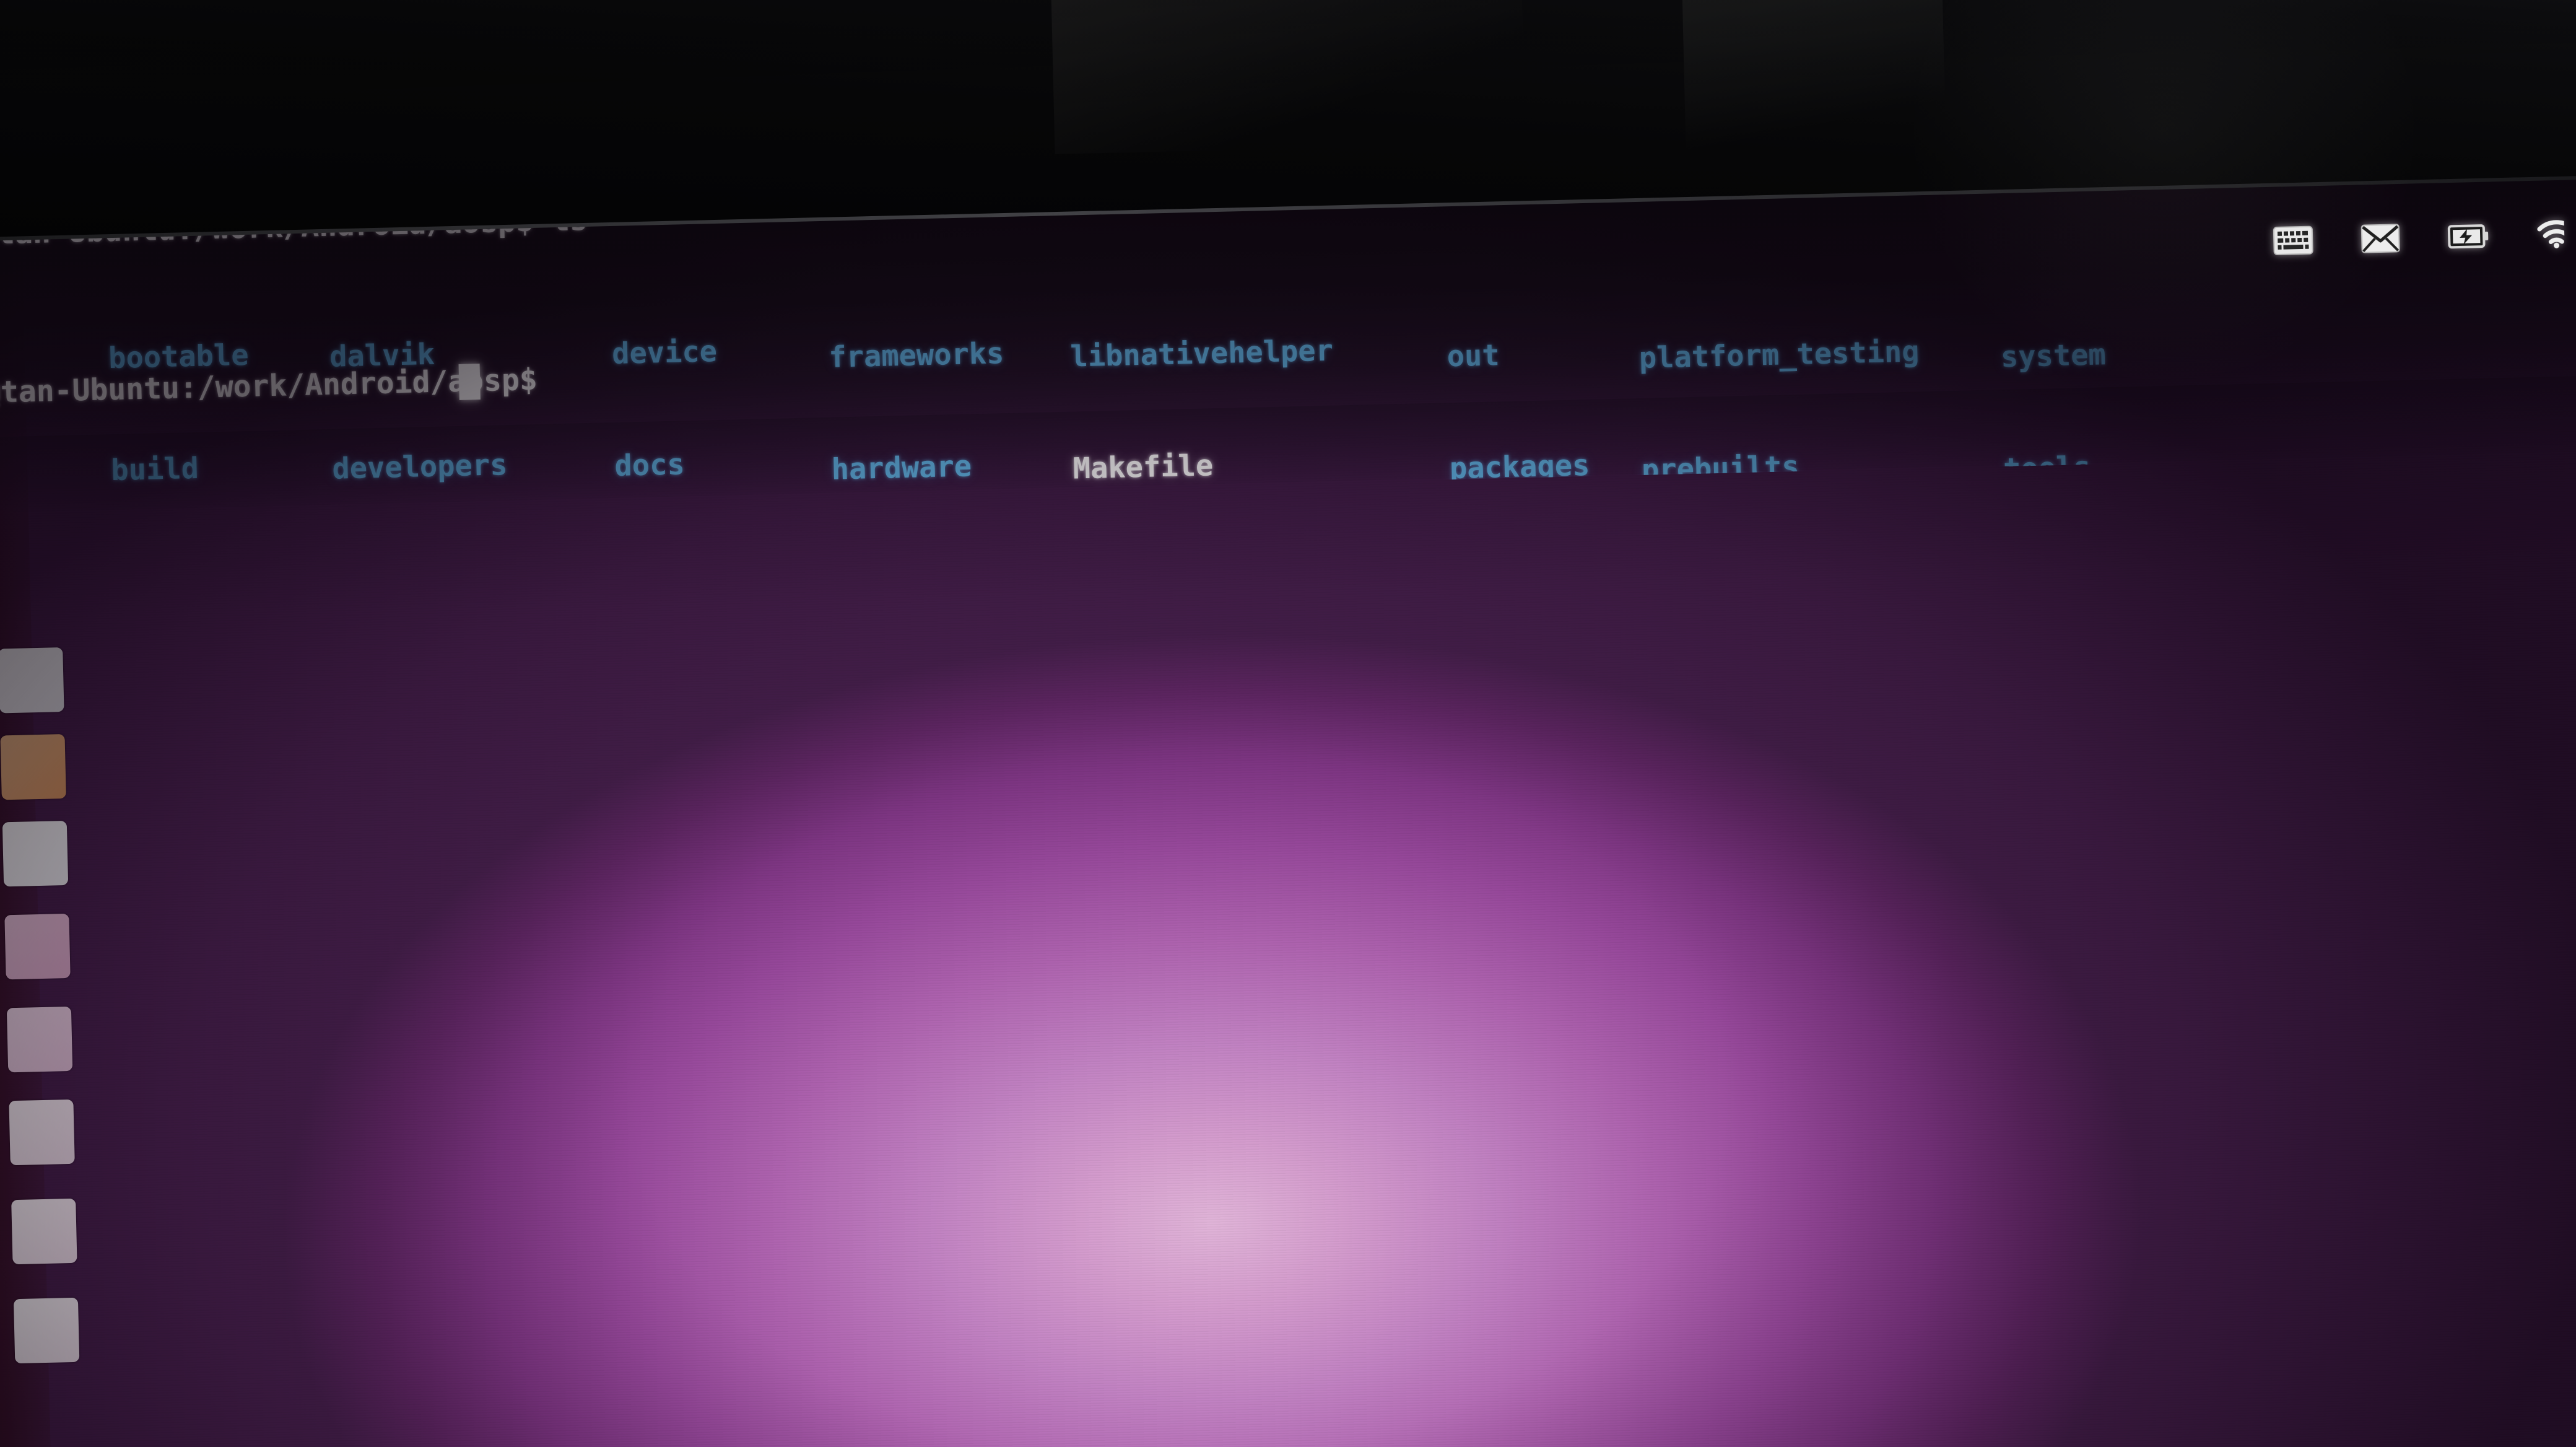 This screenshot has height=1447, width=2576. Describe the element at coordinates (1143, 467) in the screenshot. I see `ls-entry: Makefile` at that location.